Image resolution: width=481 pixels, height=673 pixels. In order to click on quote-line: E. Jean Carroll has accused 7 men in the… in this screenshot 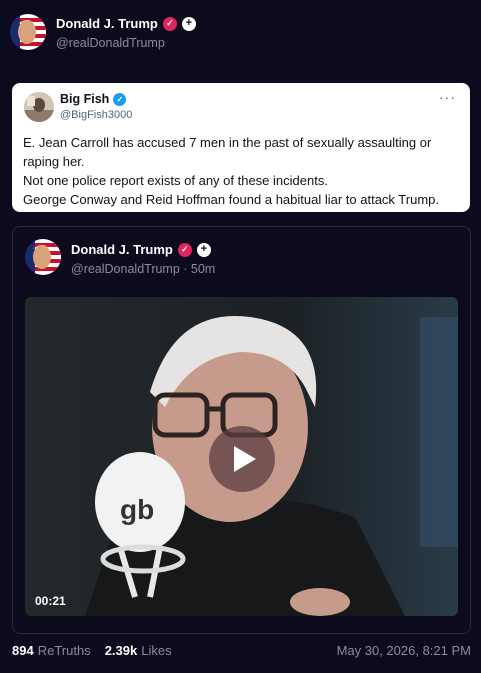, I will do `click(227, 142)`.